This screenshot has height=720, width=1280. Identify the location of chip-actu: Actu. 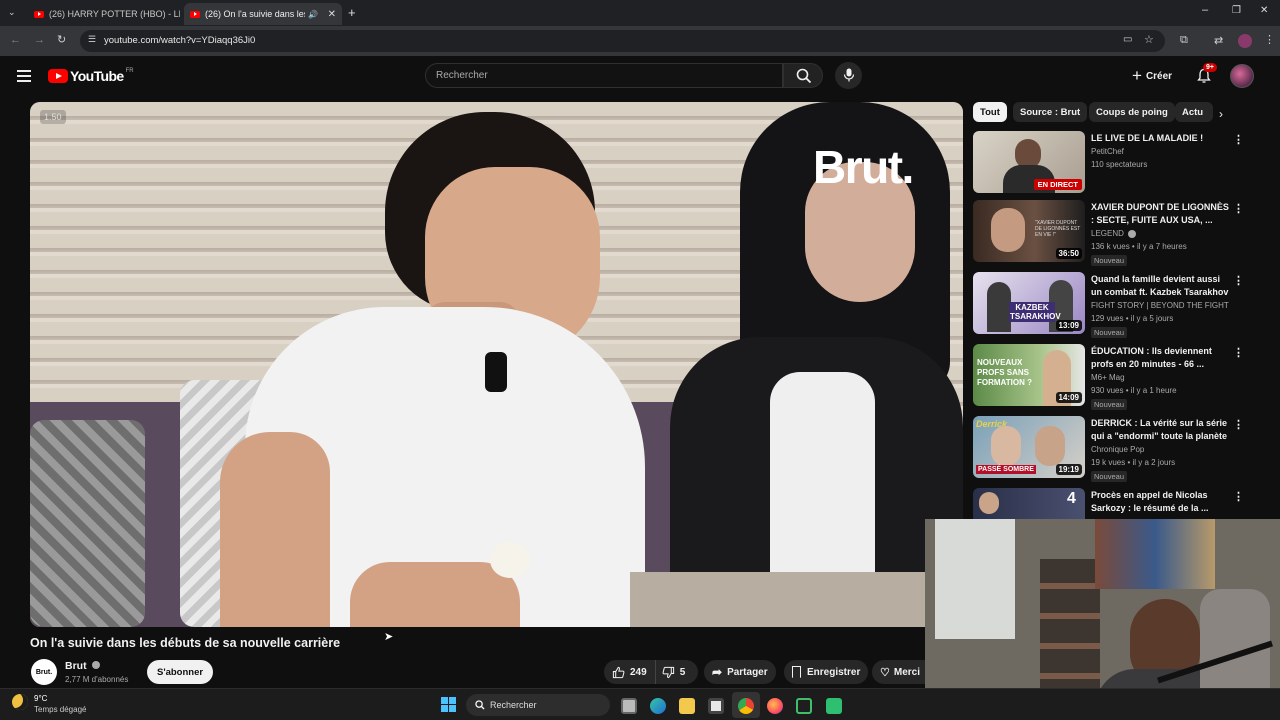
(1194, 112).